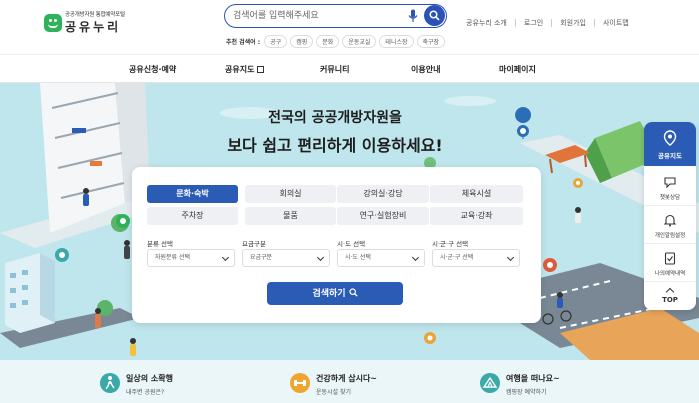 This screenshot has width=699, height=403. I want to click on search-submit-label: 검색하기, so click(329, 293).